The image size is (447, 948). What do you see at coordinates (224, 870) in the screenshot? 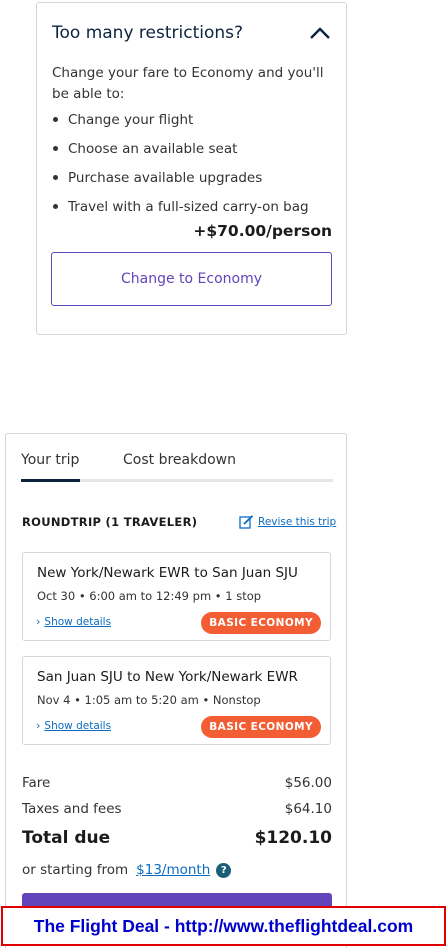
I see `help-icon: ?` at bounding box center [224, 870].